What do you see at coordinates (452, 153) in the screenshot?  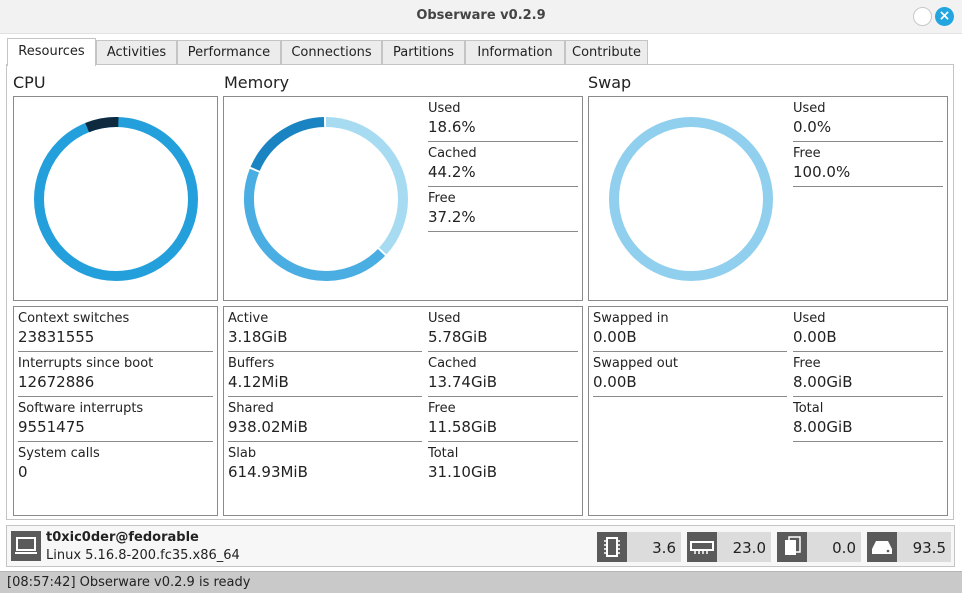 I see `legend-label: Cached` at bounding box center [452, 153].